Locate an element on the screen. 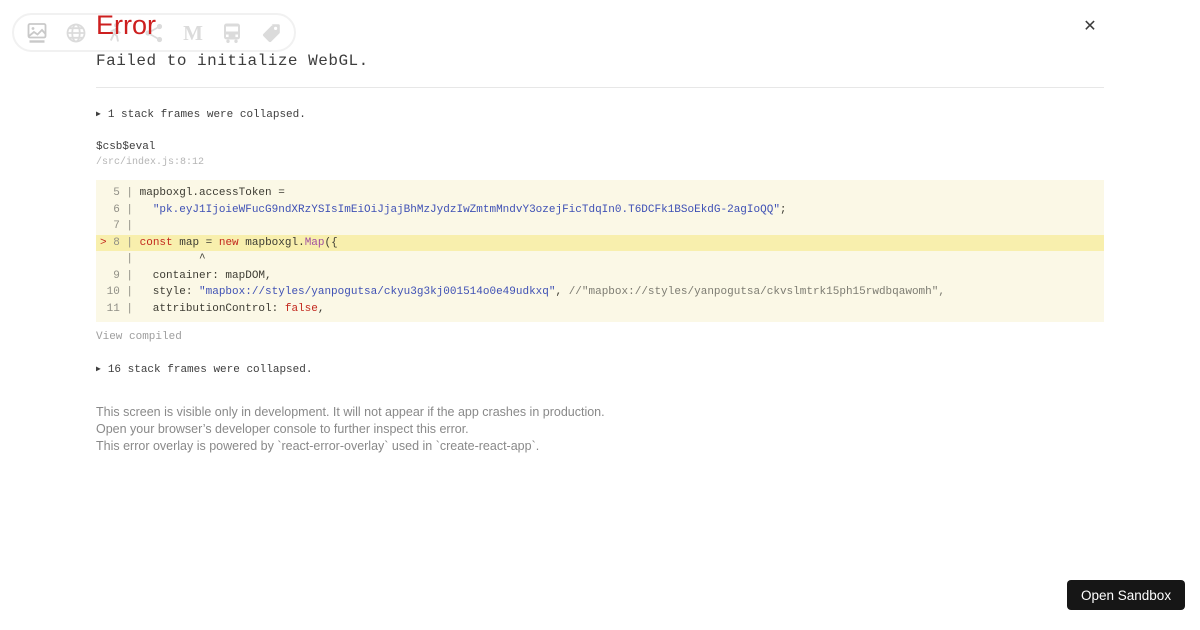 The height and width of the screenshot is (630, 1200). error-title: Error is located at coordinates (126, 25).